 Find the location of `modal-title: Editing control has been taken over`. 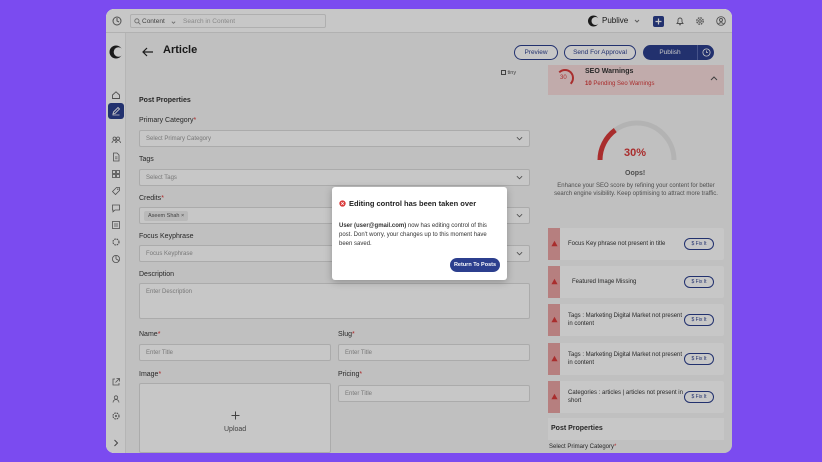

modal-title: Editing control has been taken over is located at coordinates (413, 203).